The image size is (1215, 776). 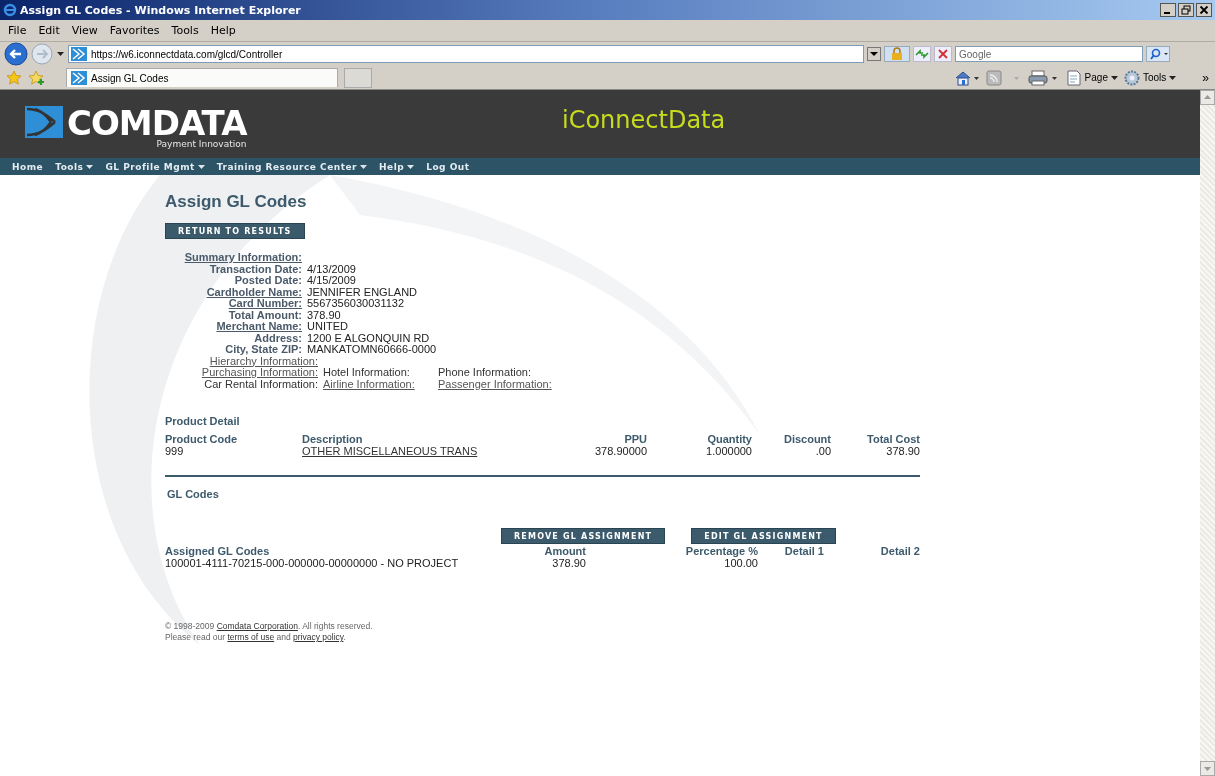 I want to click on logo-mark-icon, so click(x=44, y=122).